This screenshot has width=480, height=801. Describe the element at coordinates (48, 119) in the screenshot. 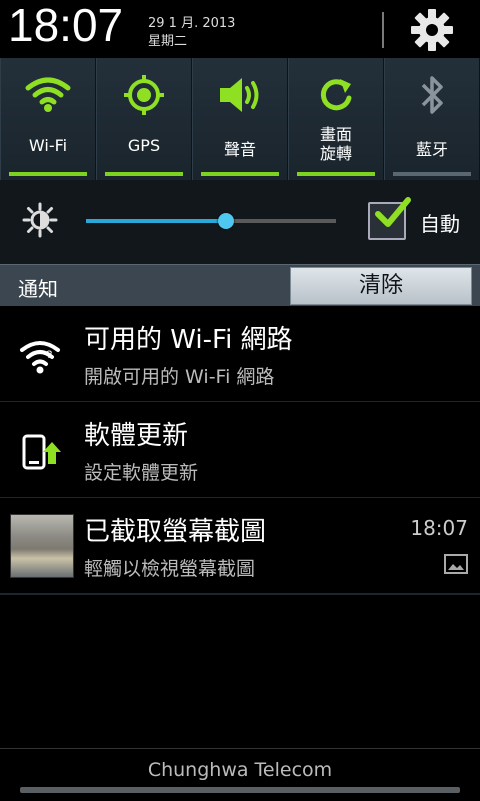

I see `toggle-wifi: Wi-Fi` at that location.